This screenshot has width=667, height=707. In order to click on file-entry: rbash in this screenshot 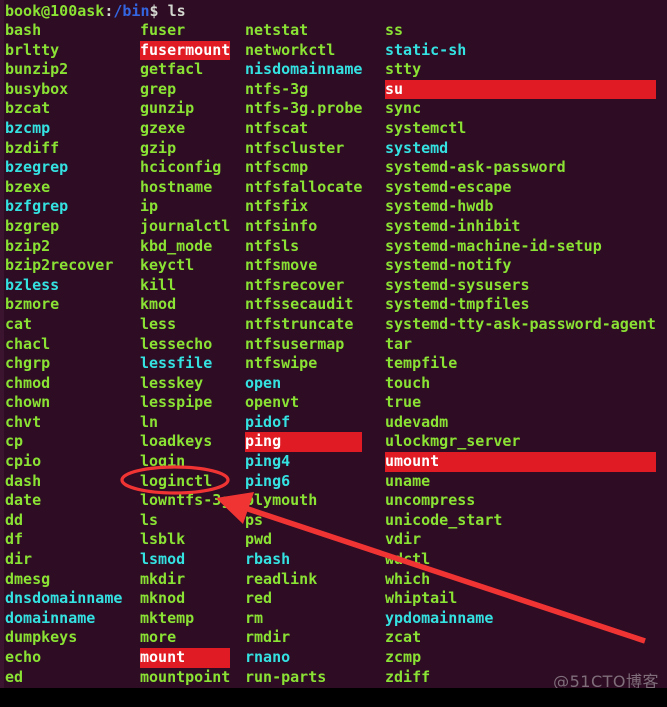, I will do `click(268, 559)`.